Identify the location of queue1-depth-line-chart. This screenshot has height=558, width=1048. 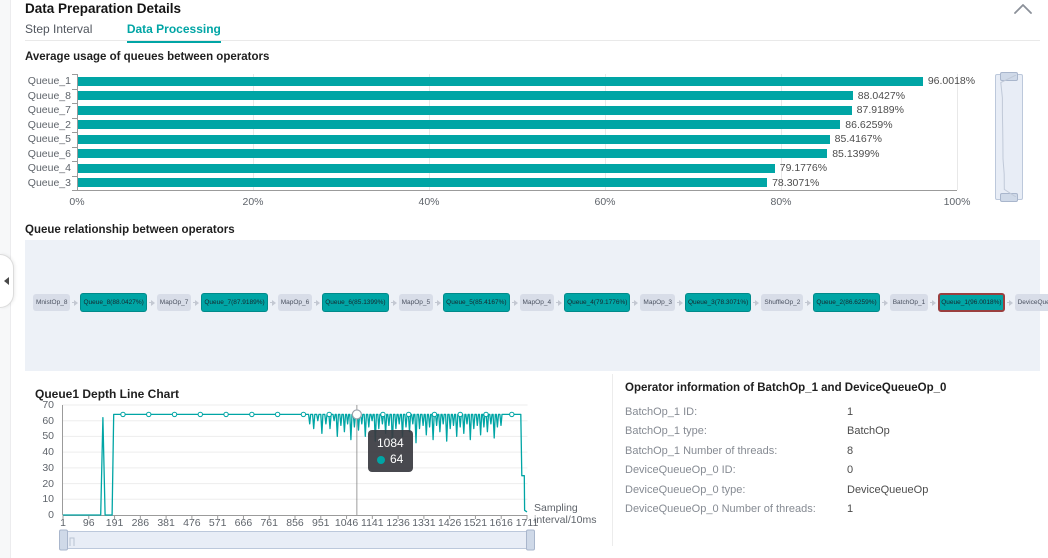
(295, 461).